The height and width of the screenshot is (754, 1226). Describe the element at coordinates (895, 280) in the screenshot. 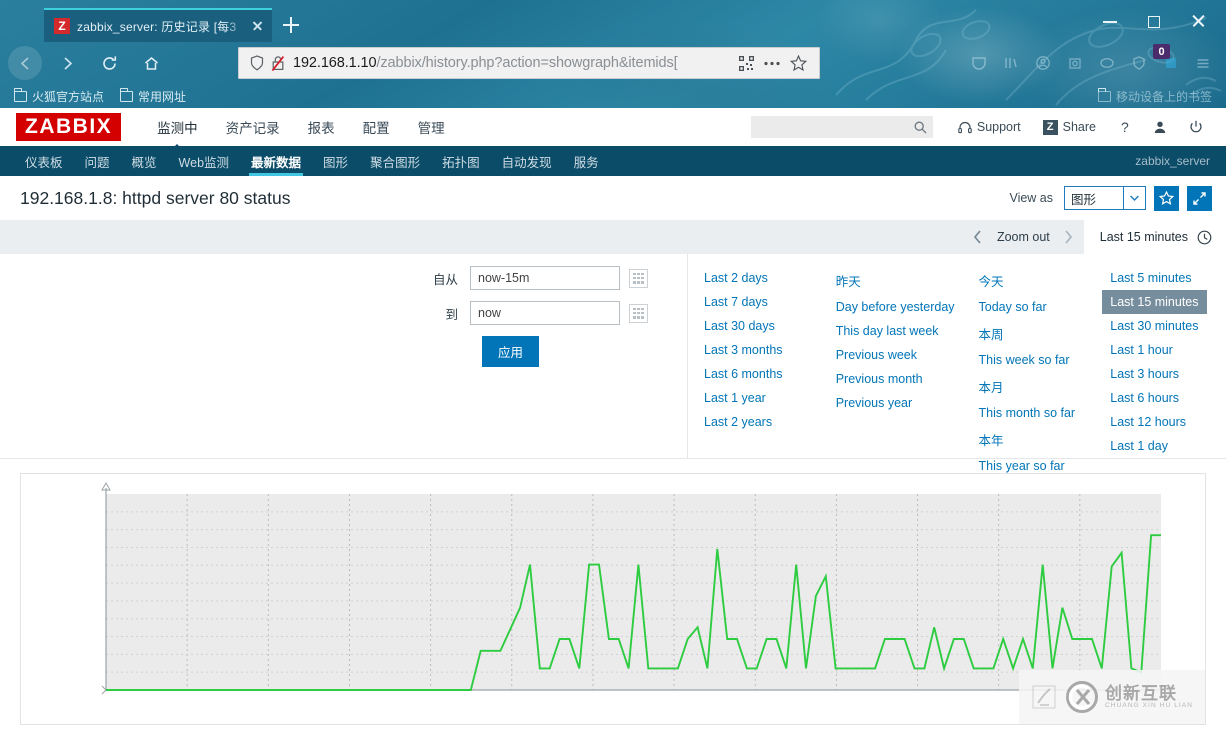

I see `quick-range-yesterday: 昨天` at that location.